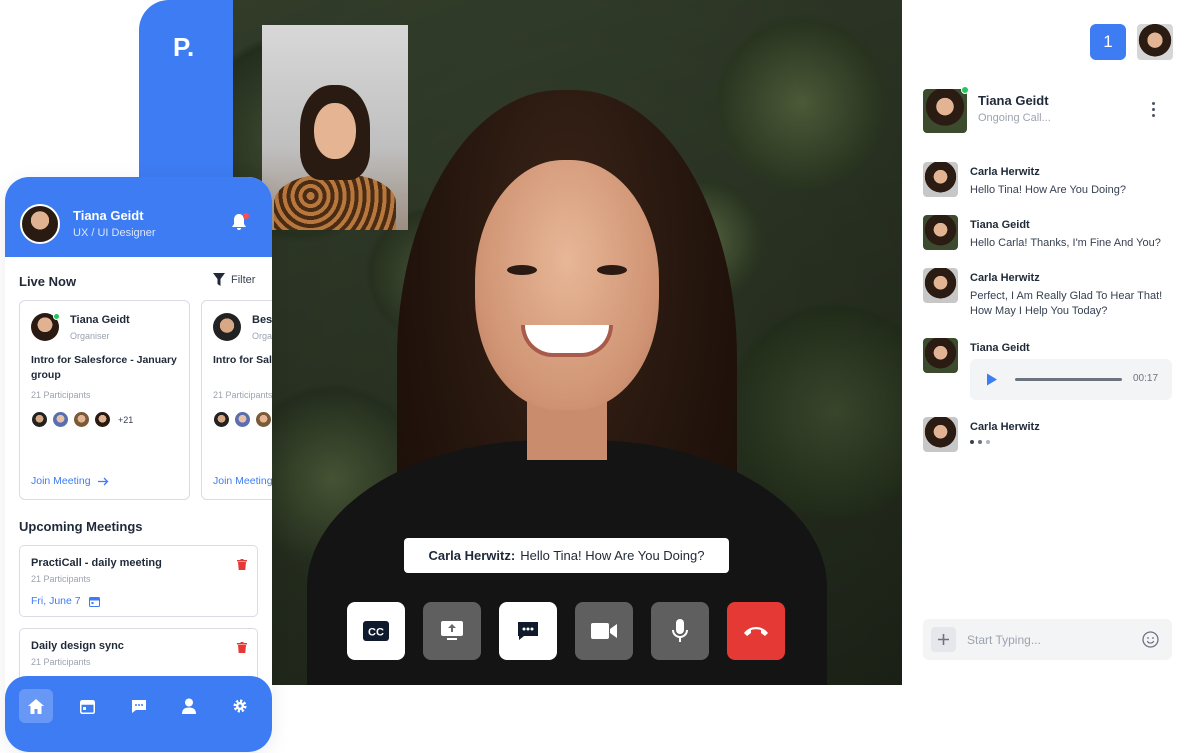 The height and width of the screenshot is (753, 1200). I want to click on camera-button, so click(604, 631).